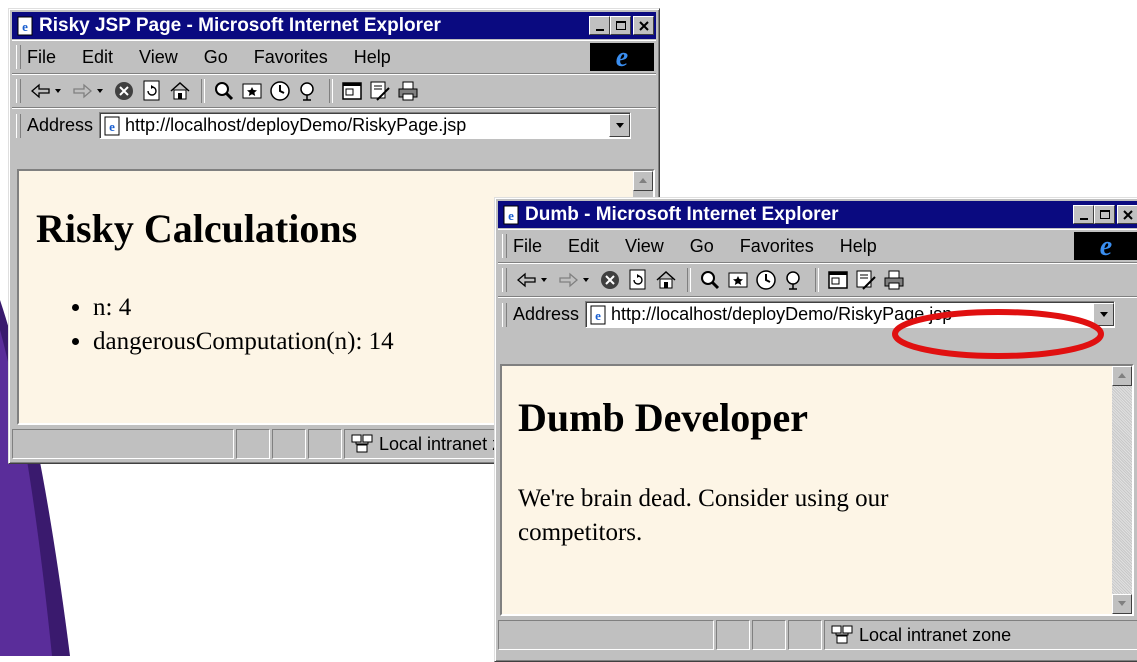 This screenshot has height=662, width=1137. What do you see at coordinates (1122, 604) in the screenshot?
I see `scroll-down-button` at bounding box center [1122, 604].